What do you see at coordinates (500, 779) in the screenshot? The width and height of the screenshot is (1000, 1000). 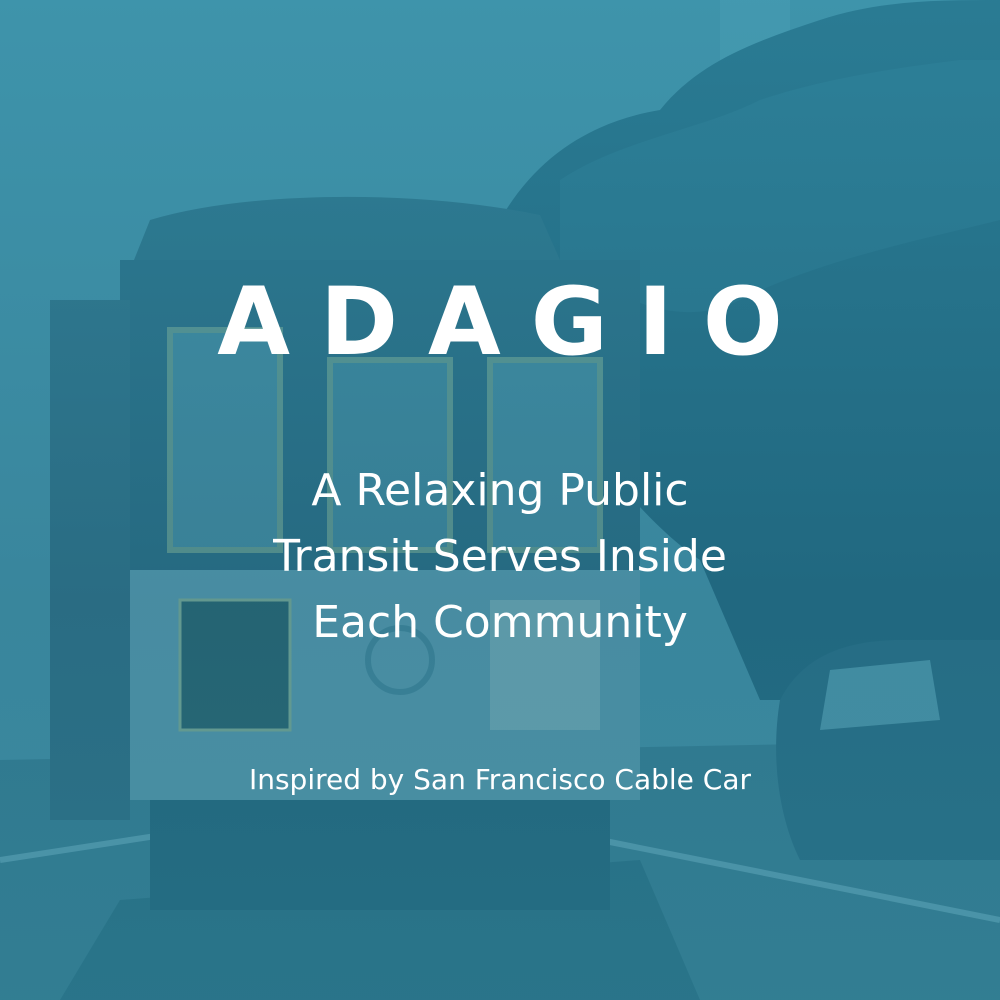 I see `inspiration-caption: Inspired by San Francisco Cable Car` at bounding box center [500, 779].